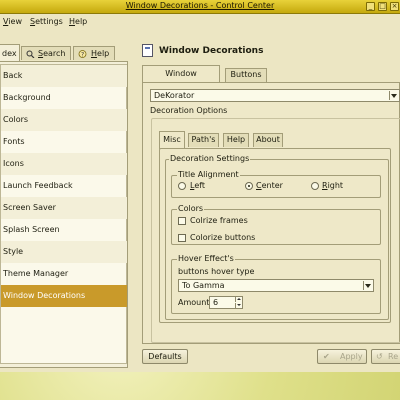 The image size is (400, 400). Describe the element at coordinates (182, 186) in the screenshot. I see `align-left-radio` at that location.